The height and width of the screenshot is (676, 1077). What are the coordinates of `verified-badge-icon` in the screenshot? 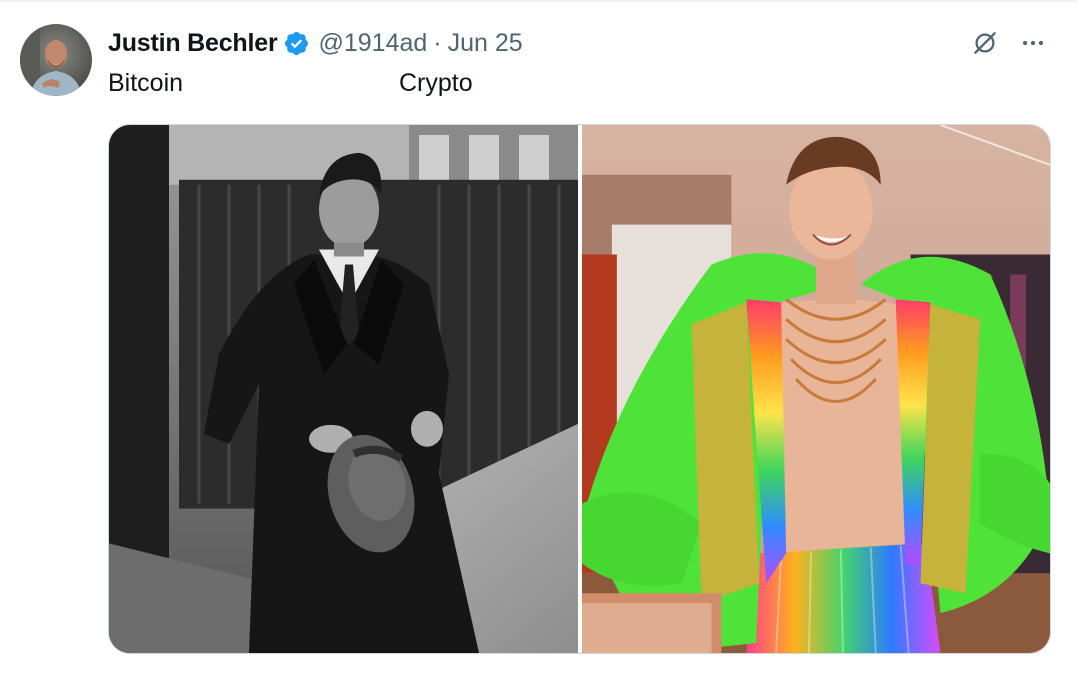 It's located at (296, 43).